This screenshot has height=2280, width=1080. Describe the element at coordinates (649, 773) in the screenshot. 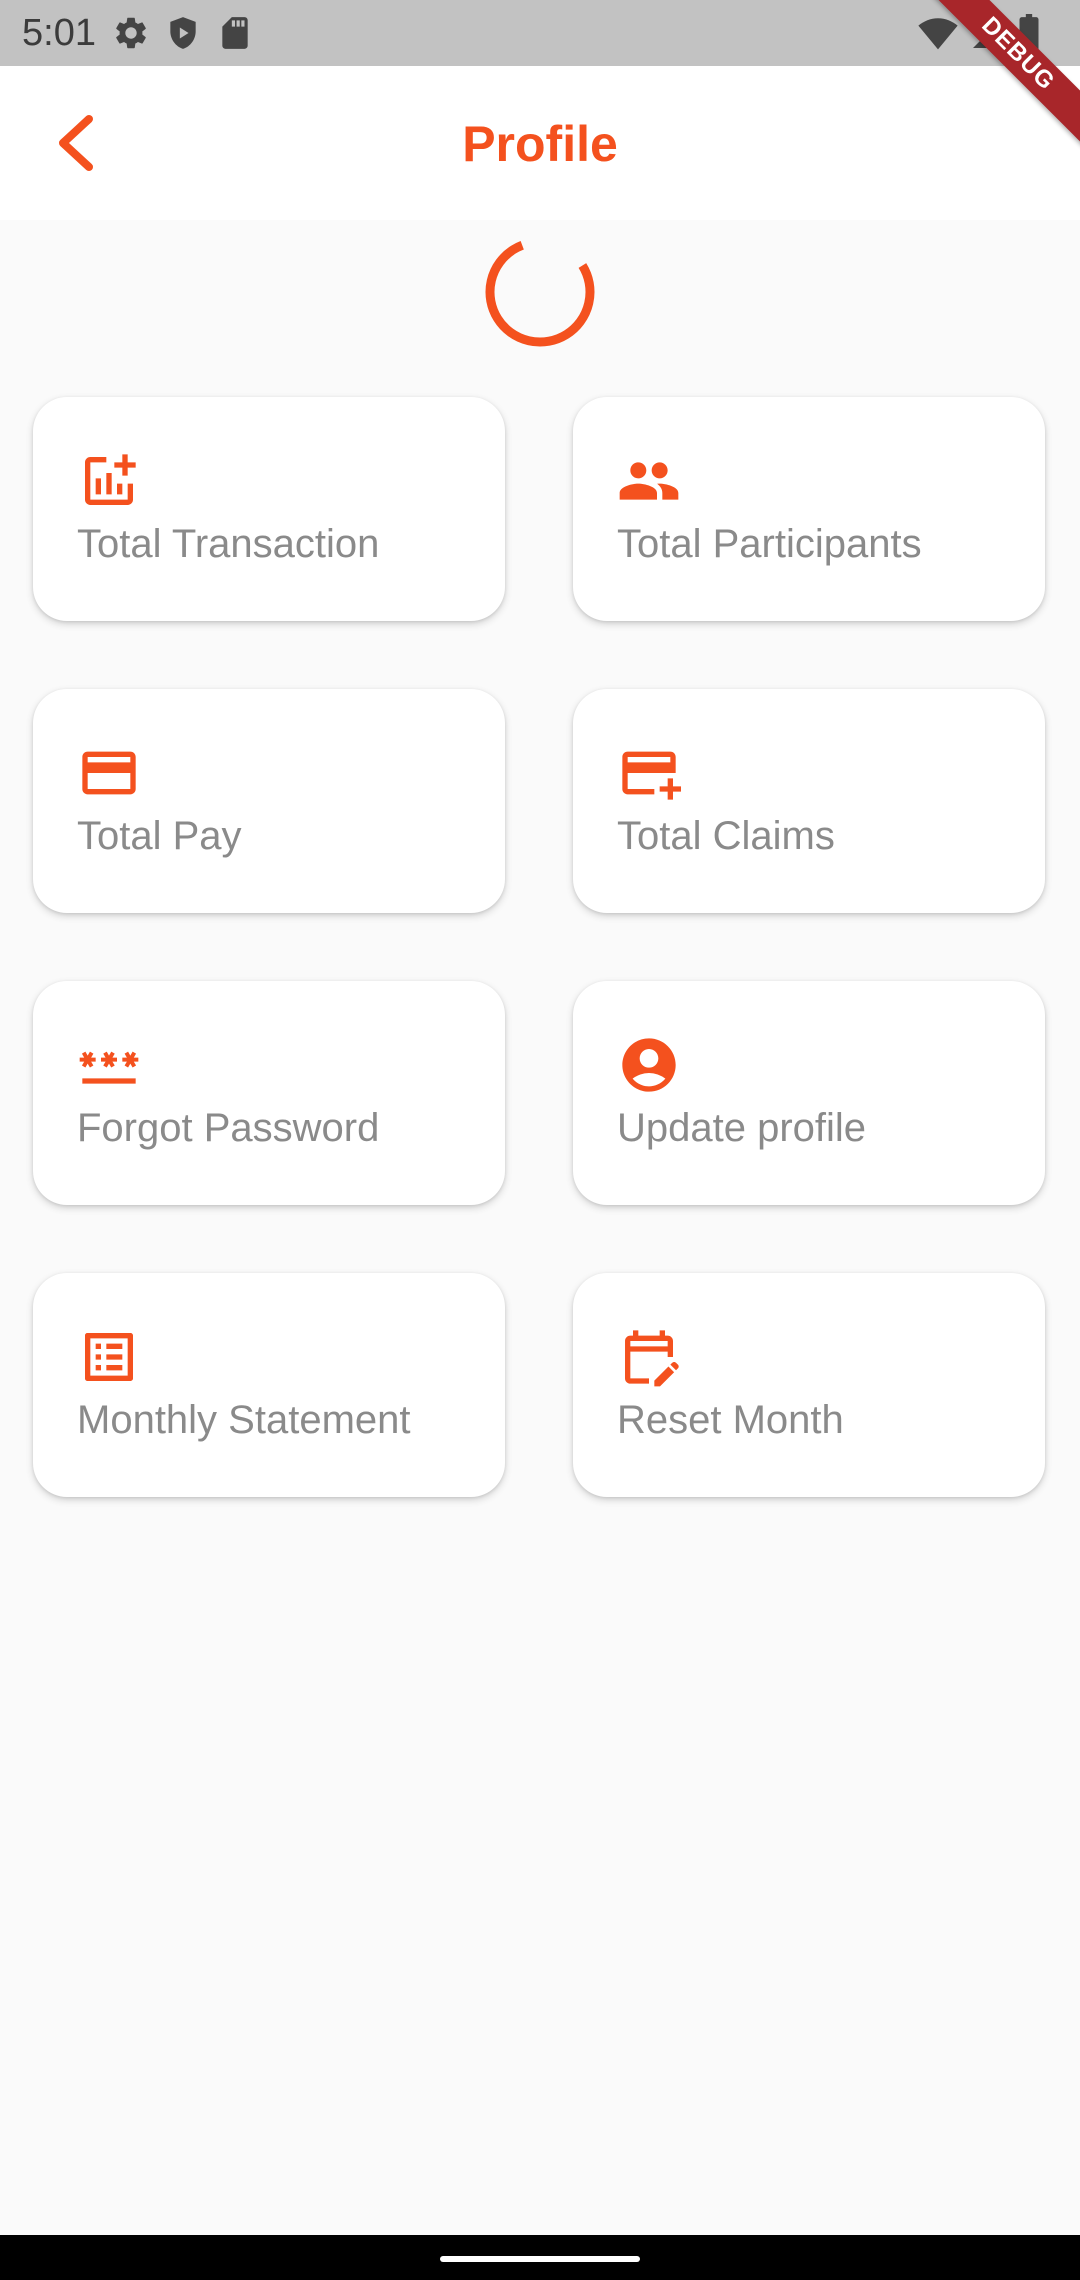

I see `add-card-icon` at that location.